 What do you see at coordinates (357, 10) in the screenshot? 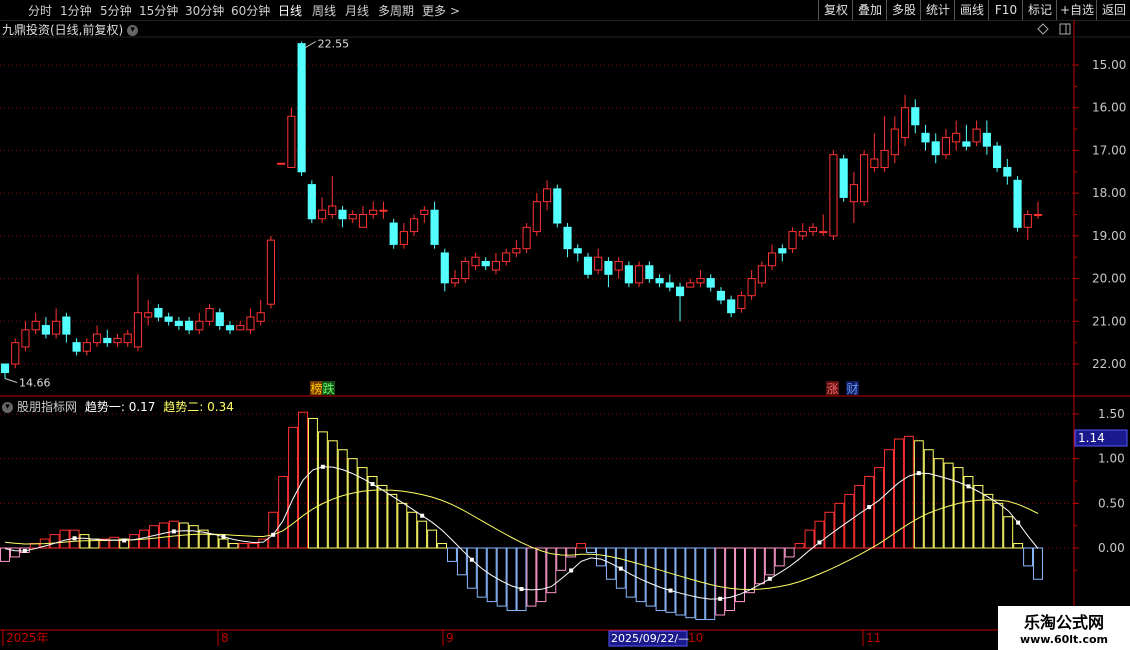
I see `period-tab-8: 月线` at bounding box center [357, 10].